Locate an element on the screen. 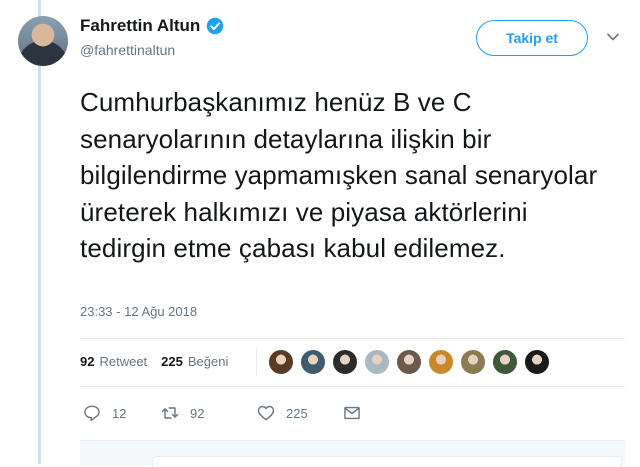  retweet-action: 92 is located at coordinates (208, 413).